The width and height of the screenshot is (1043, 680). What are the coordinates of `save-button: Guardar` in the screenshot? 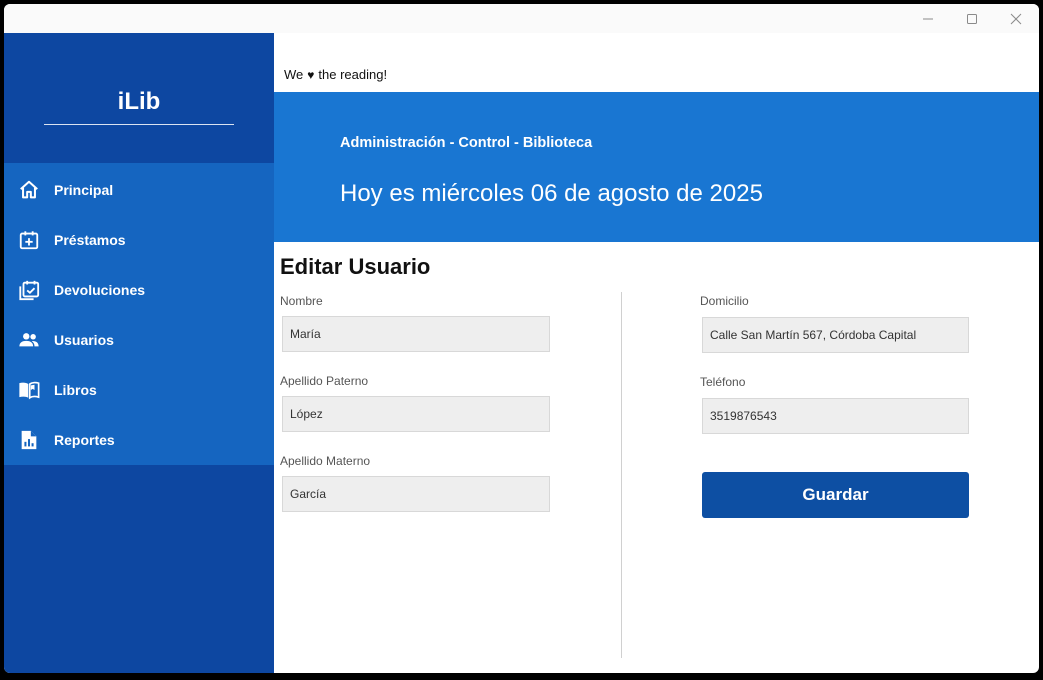 It's located at (835, 495).